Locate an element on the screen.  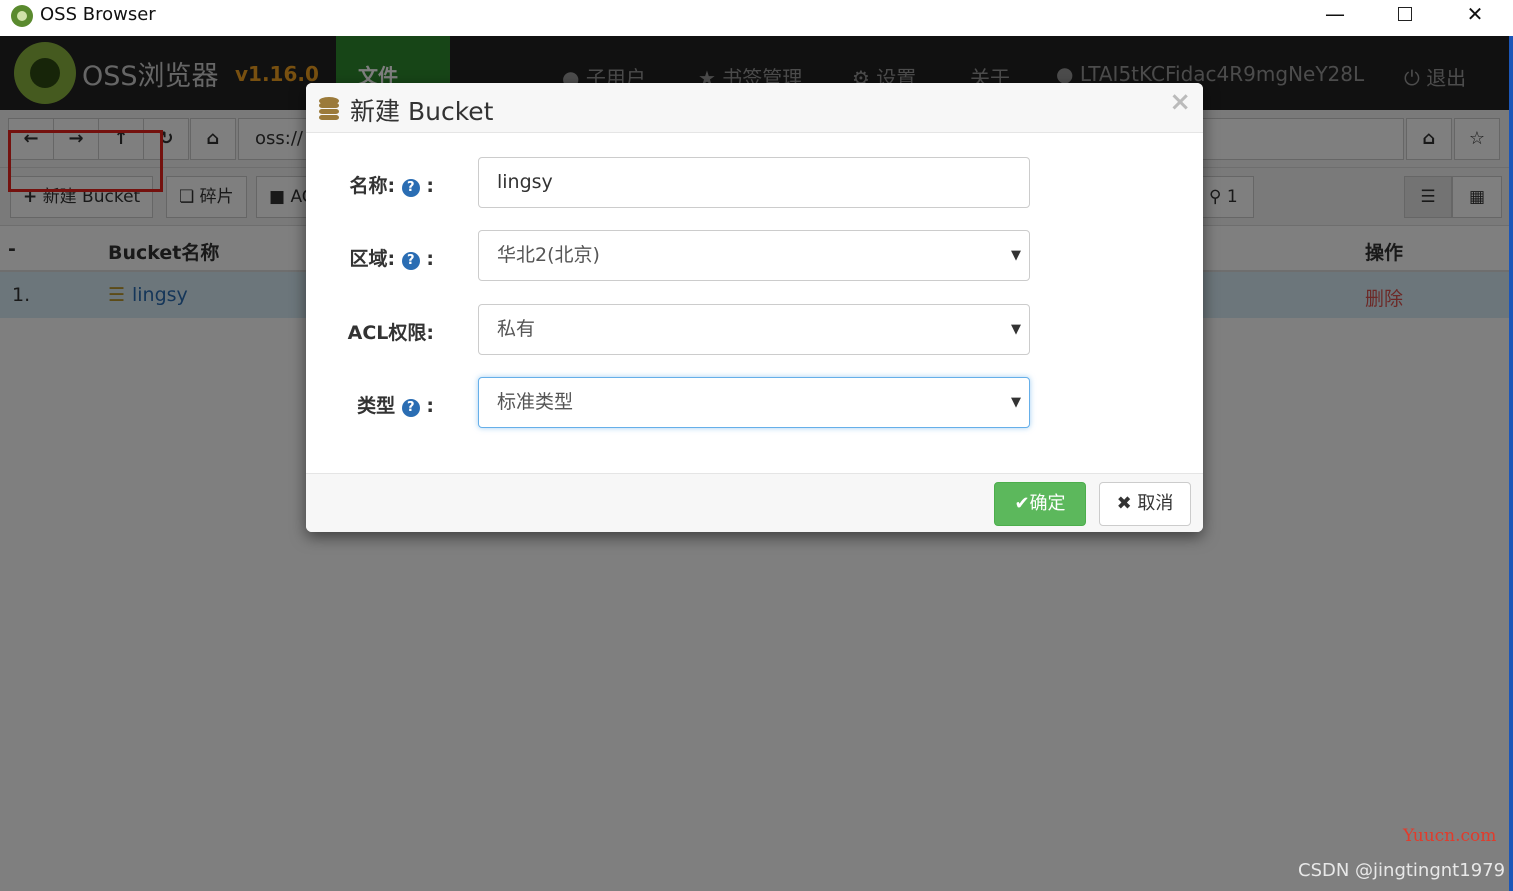
check-icon: ✔ is located at coordinates (1022, 503).